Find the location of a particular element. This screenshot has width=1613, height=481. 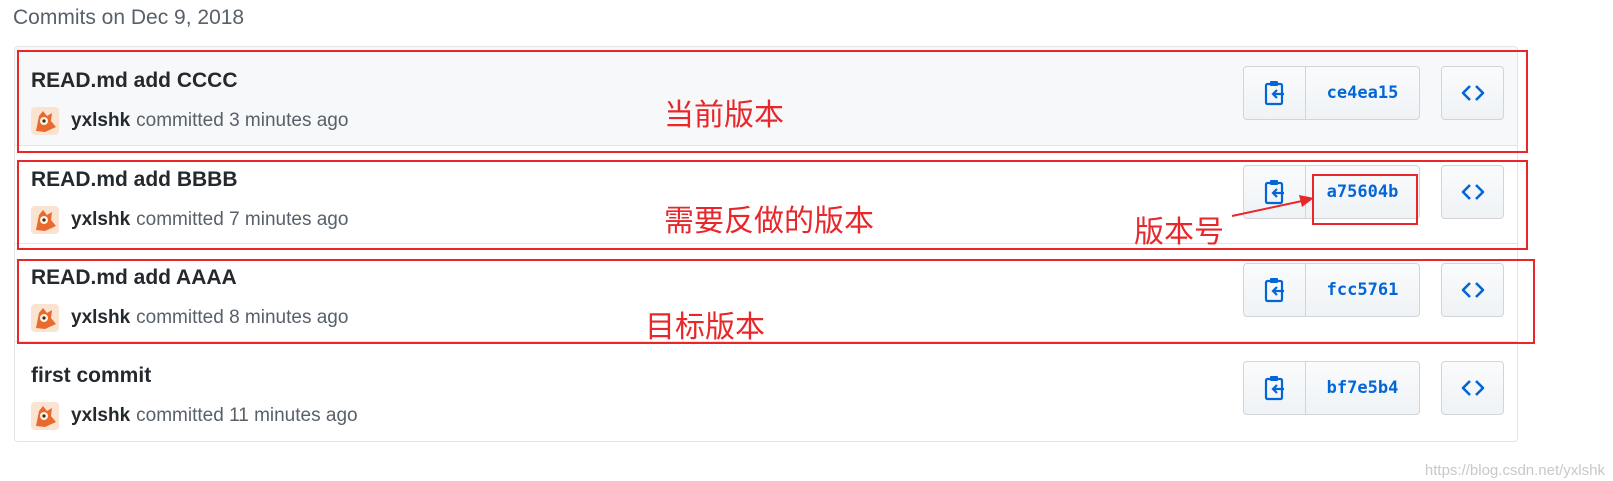

arrow-annotation is located at coordinates (1272, 206).